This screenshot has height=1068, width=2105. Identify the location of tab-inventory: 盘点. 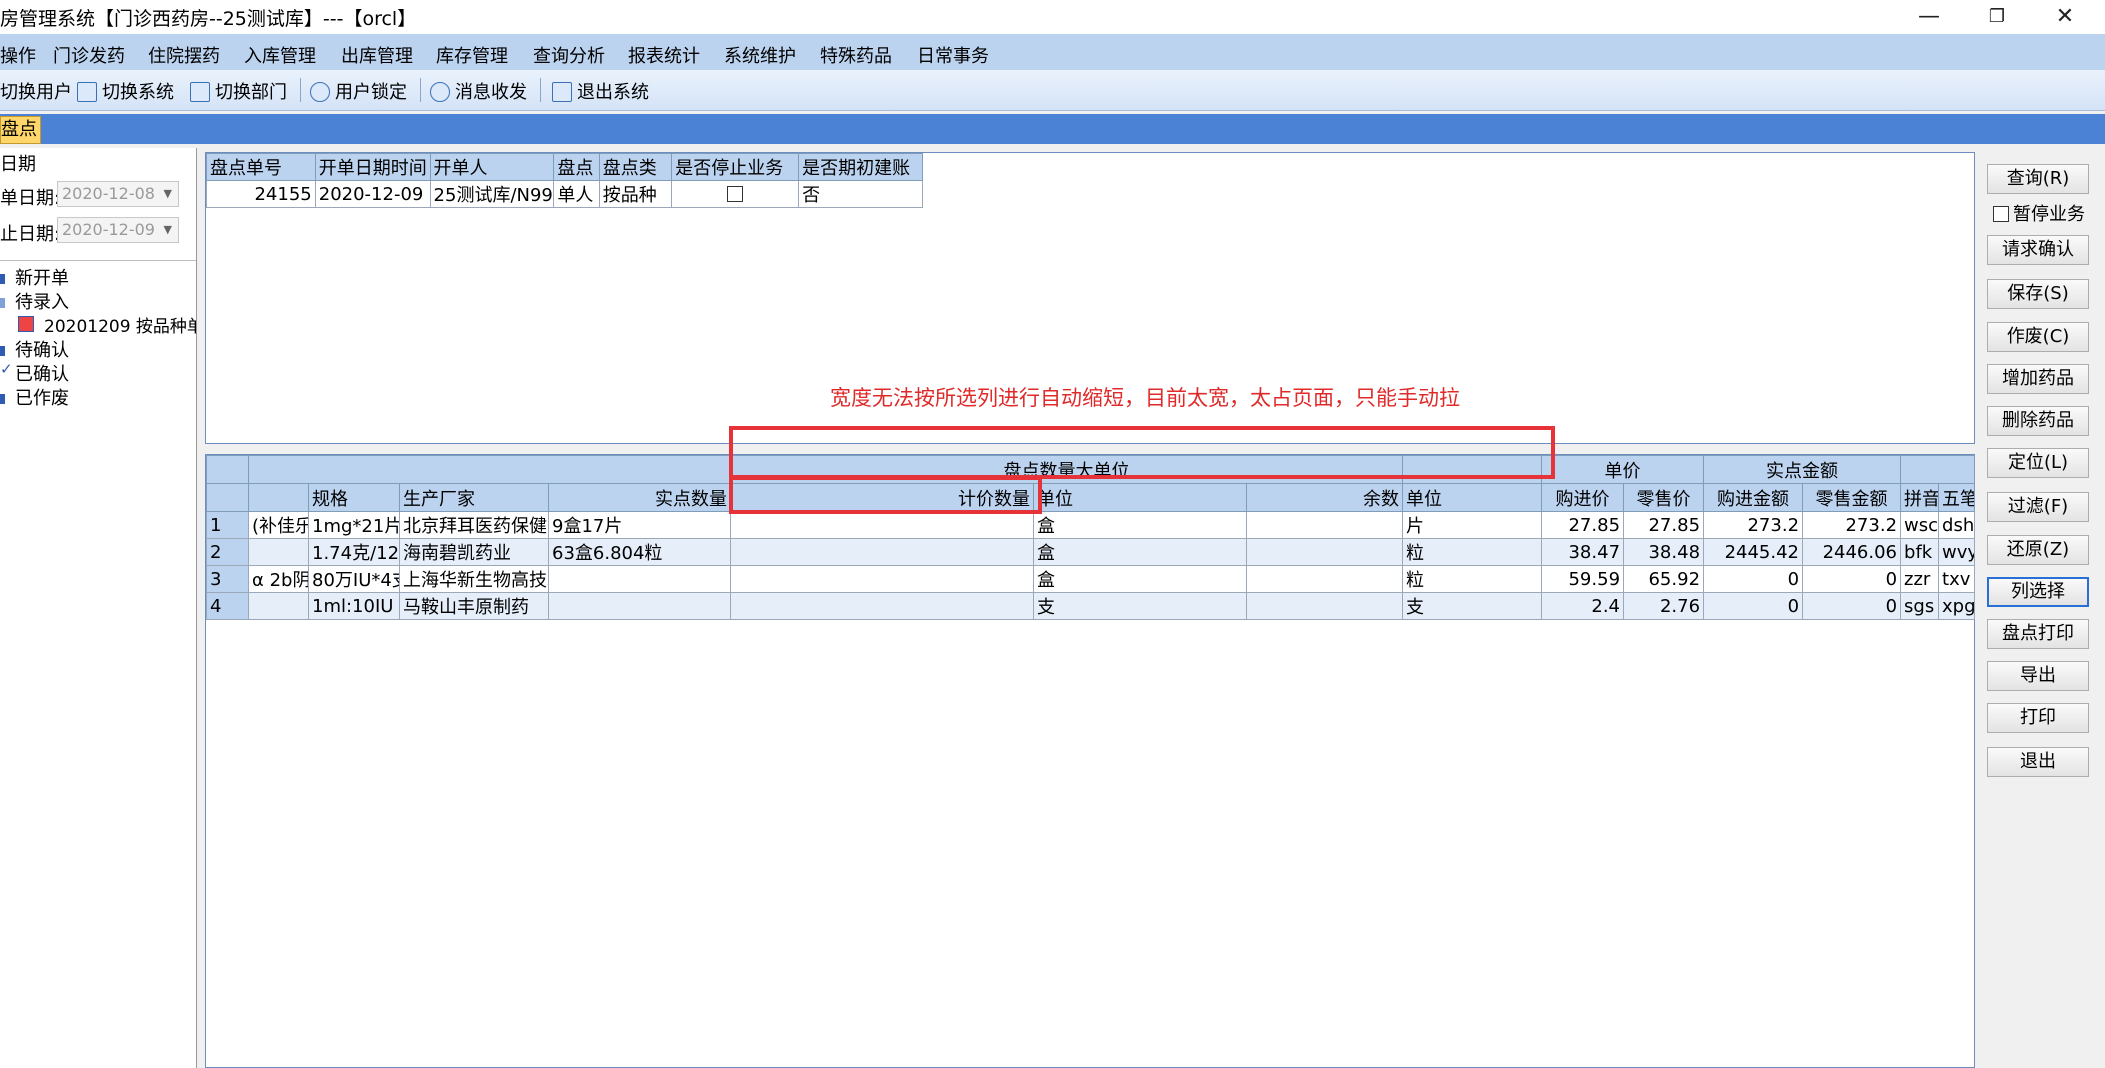
(20, 130).